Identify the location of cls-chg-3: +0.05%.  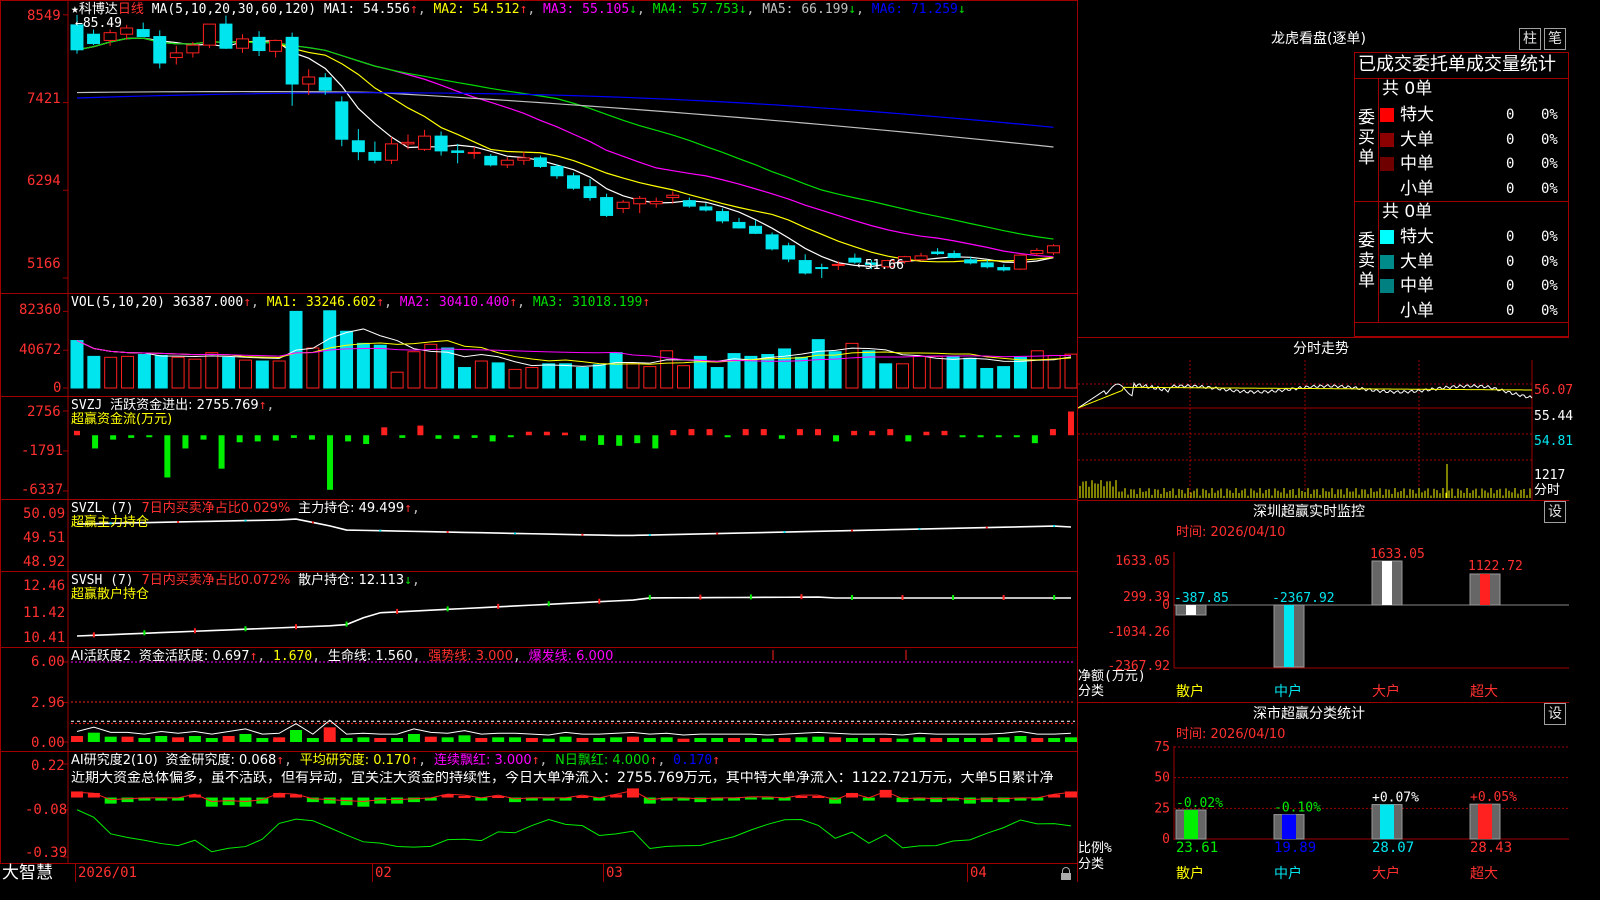
(1493, 797).